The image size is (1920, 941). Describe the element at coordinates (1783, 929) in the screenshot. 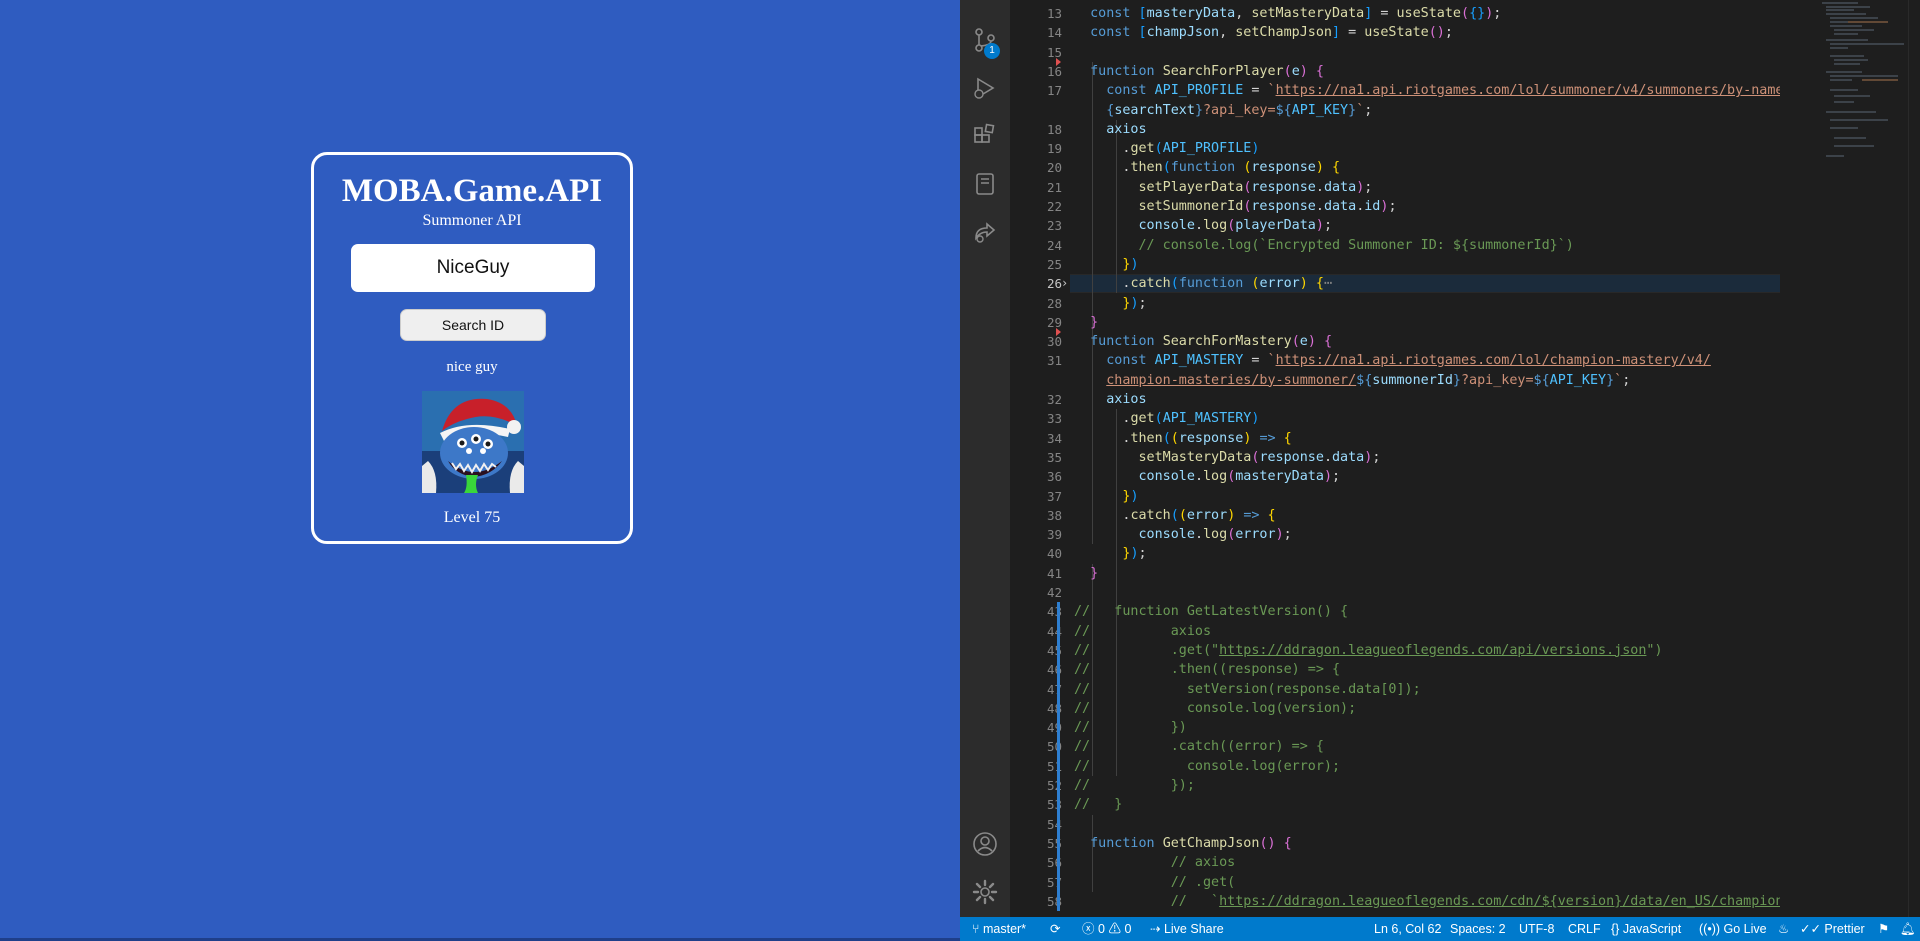

I see `twitter-feedback-icon: ♨` at that location.